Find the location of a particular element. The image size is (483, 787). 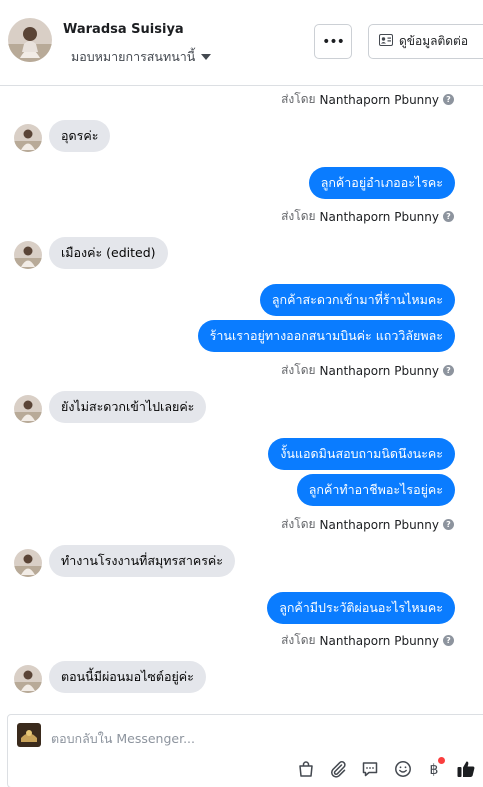

outgoing-message: งั้นแอดมินสอบถามนิดนึงนะคะ is located at coordinates (361, 454).